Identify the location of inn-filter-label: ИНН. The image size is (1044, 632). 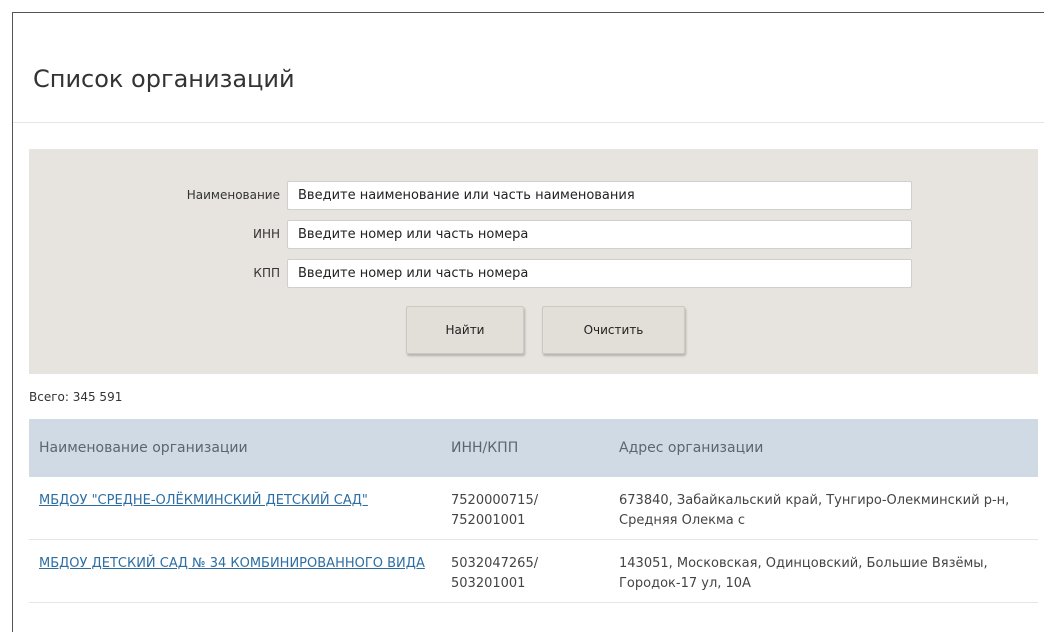
(266, 234).